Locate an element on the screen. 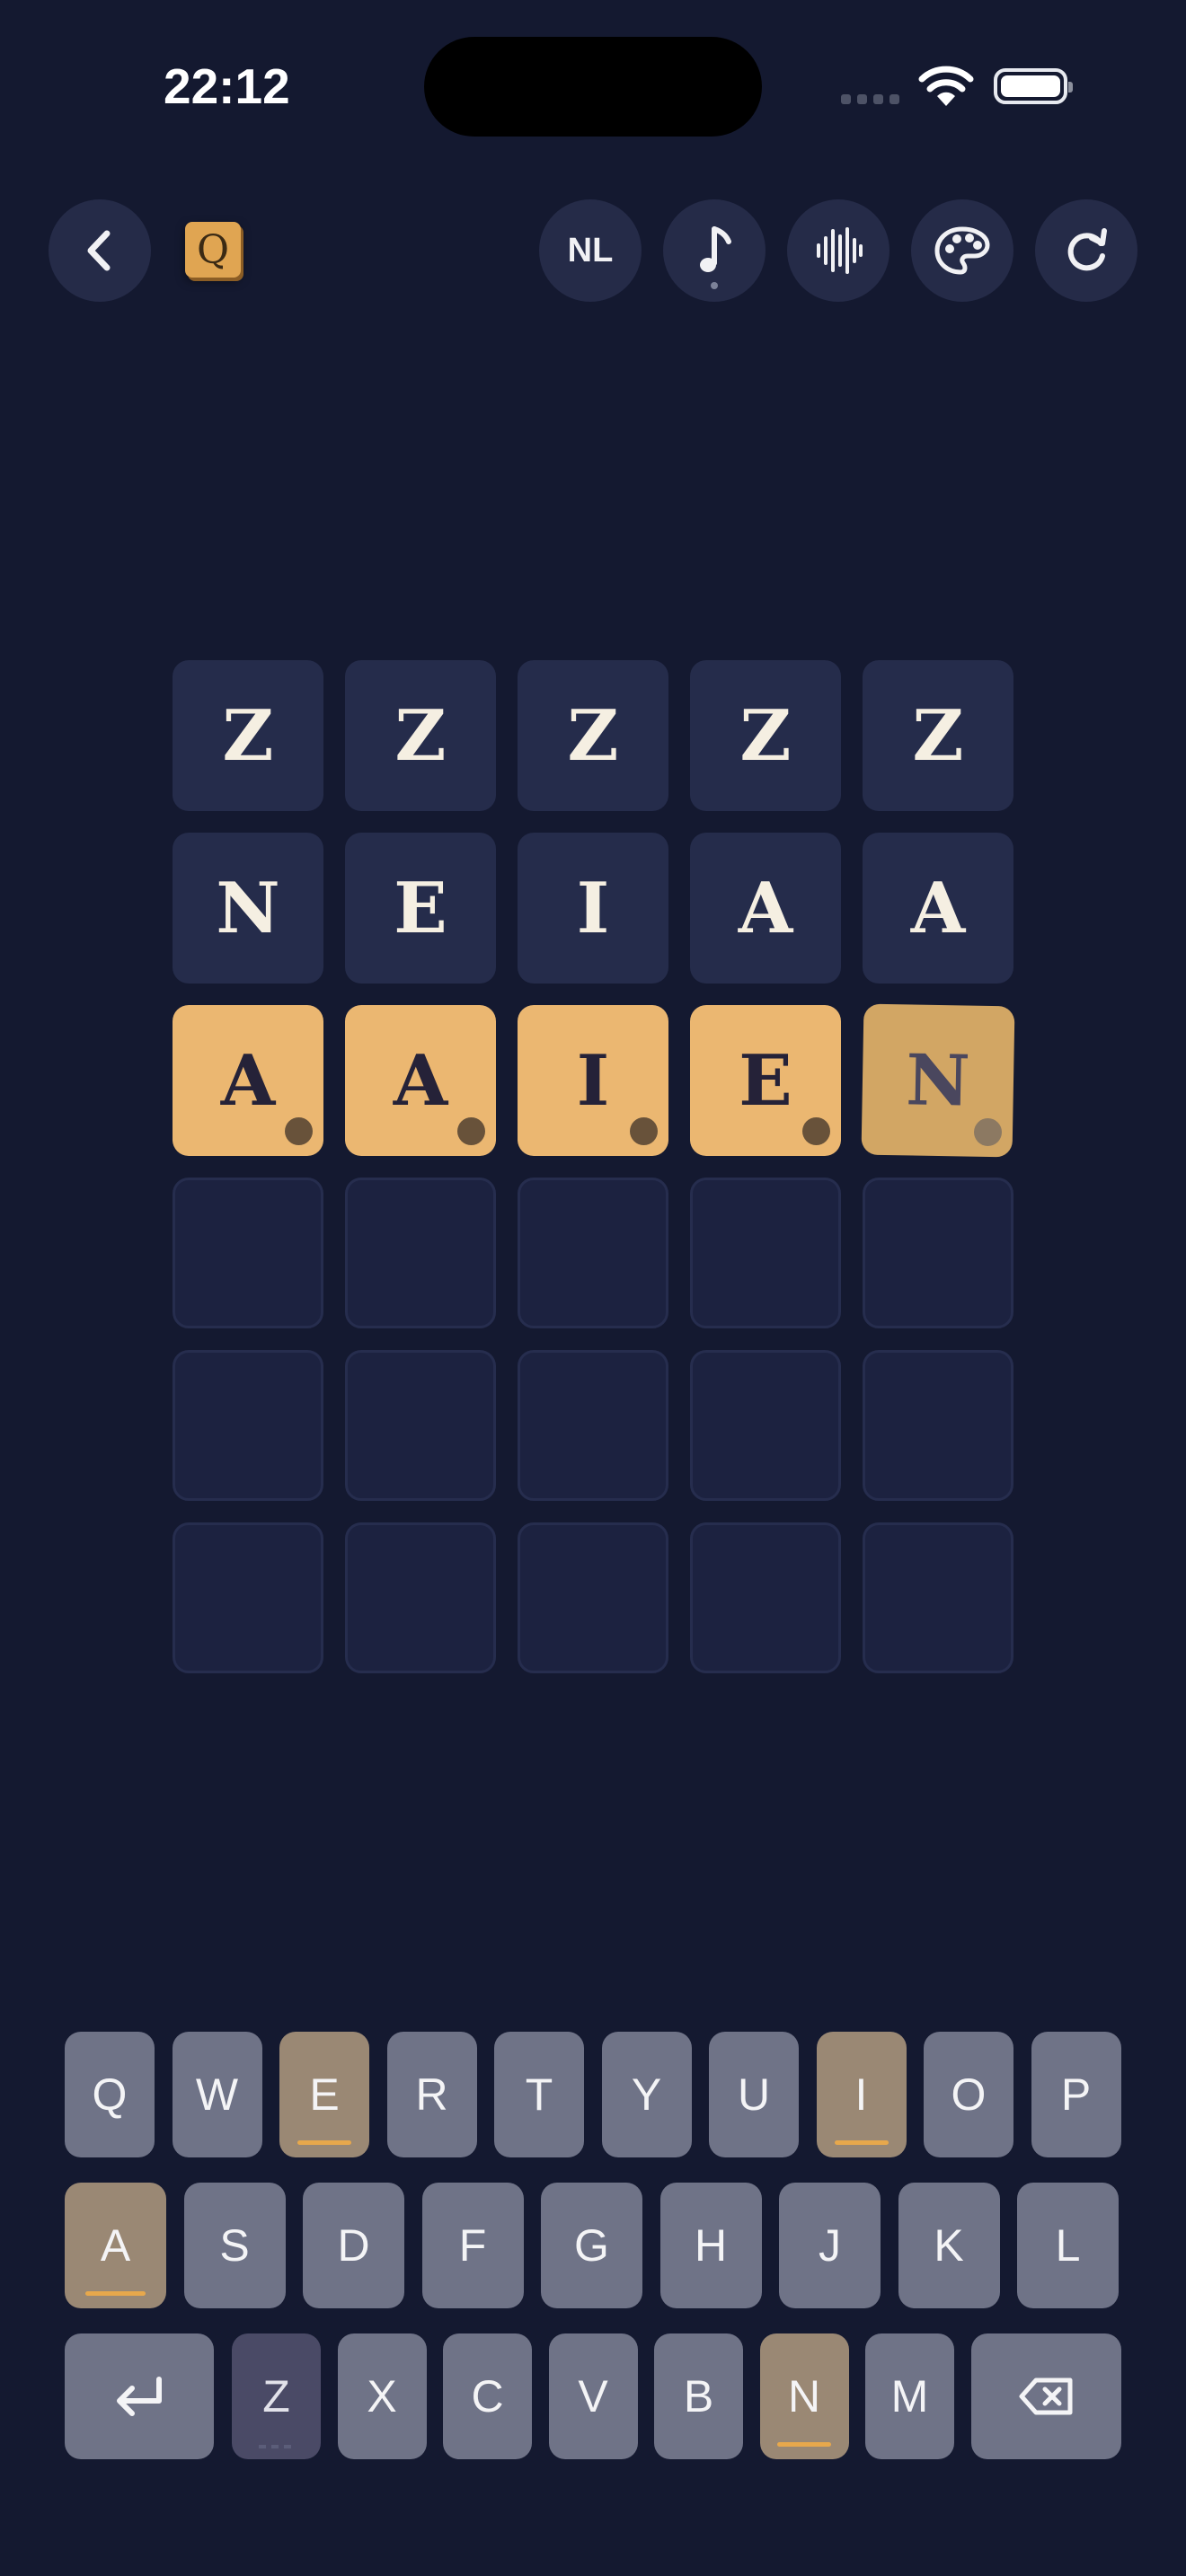  key-b: B is located at coordinates (698, 2396).